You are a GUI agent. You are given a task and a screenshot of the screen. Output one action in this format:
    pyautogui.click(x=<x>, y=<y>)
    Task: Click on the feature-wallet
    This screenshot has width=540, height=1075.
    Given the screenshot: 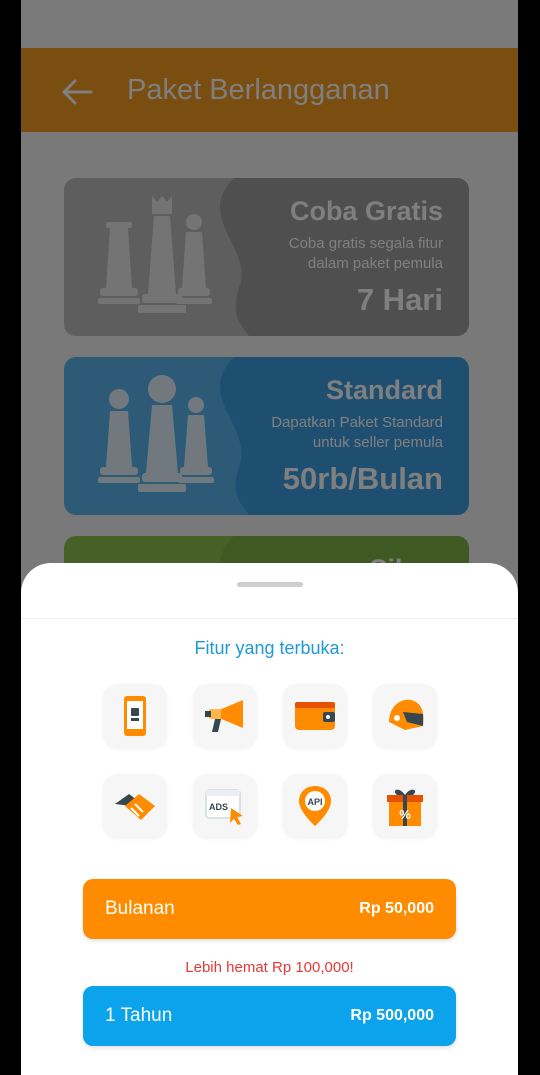 What is the action you would take?
    pyautogui.click(x=315, y=716)
    